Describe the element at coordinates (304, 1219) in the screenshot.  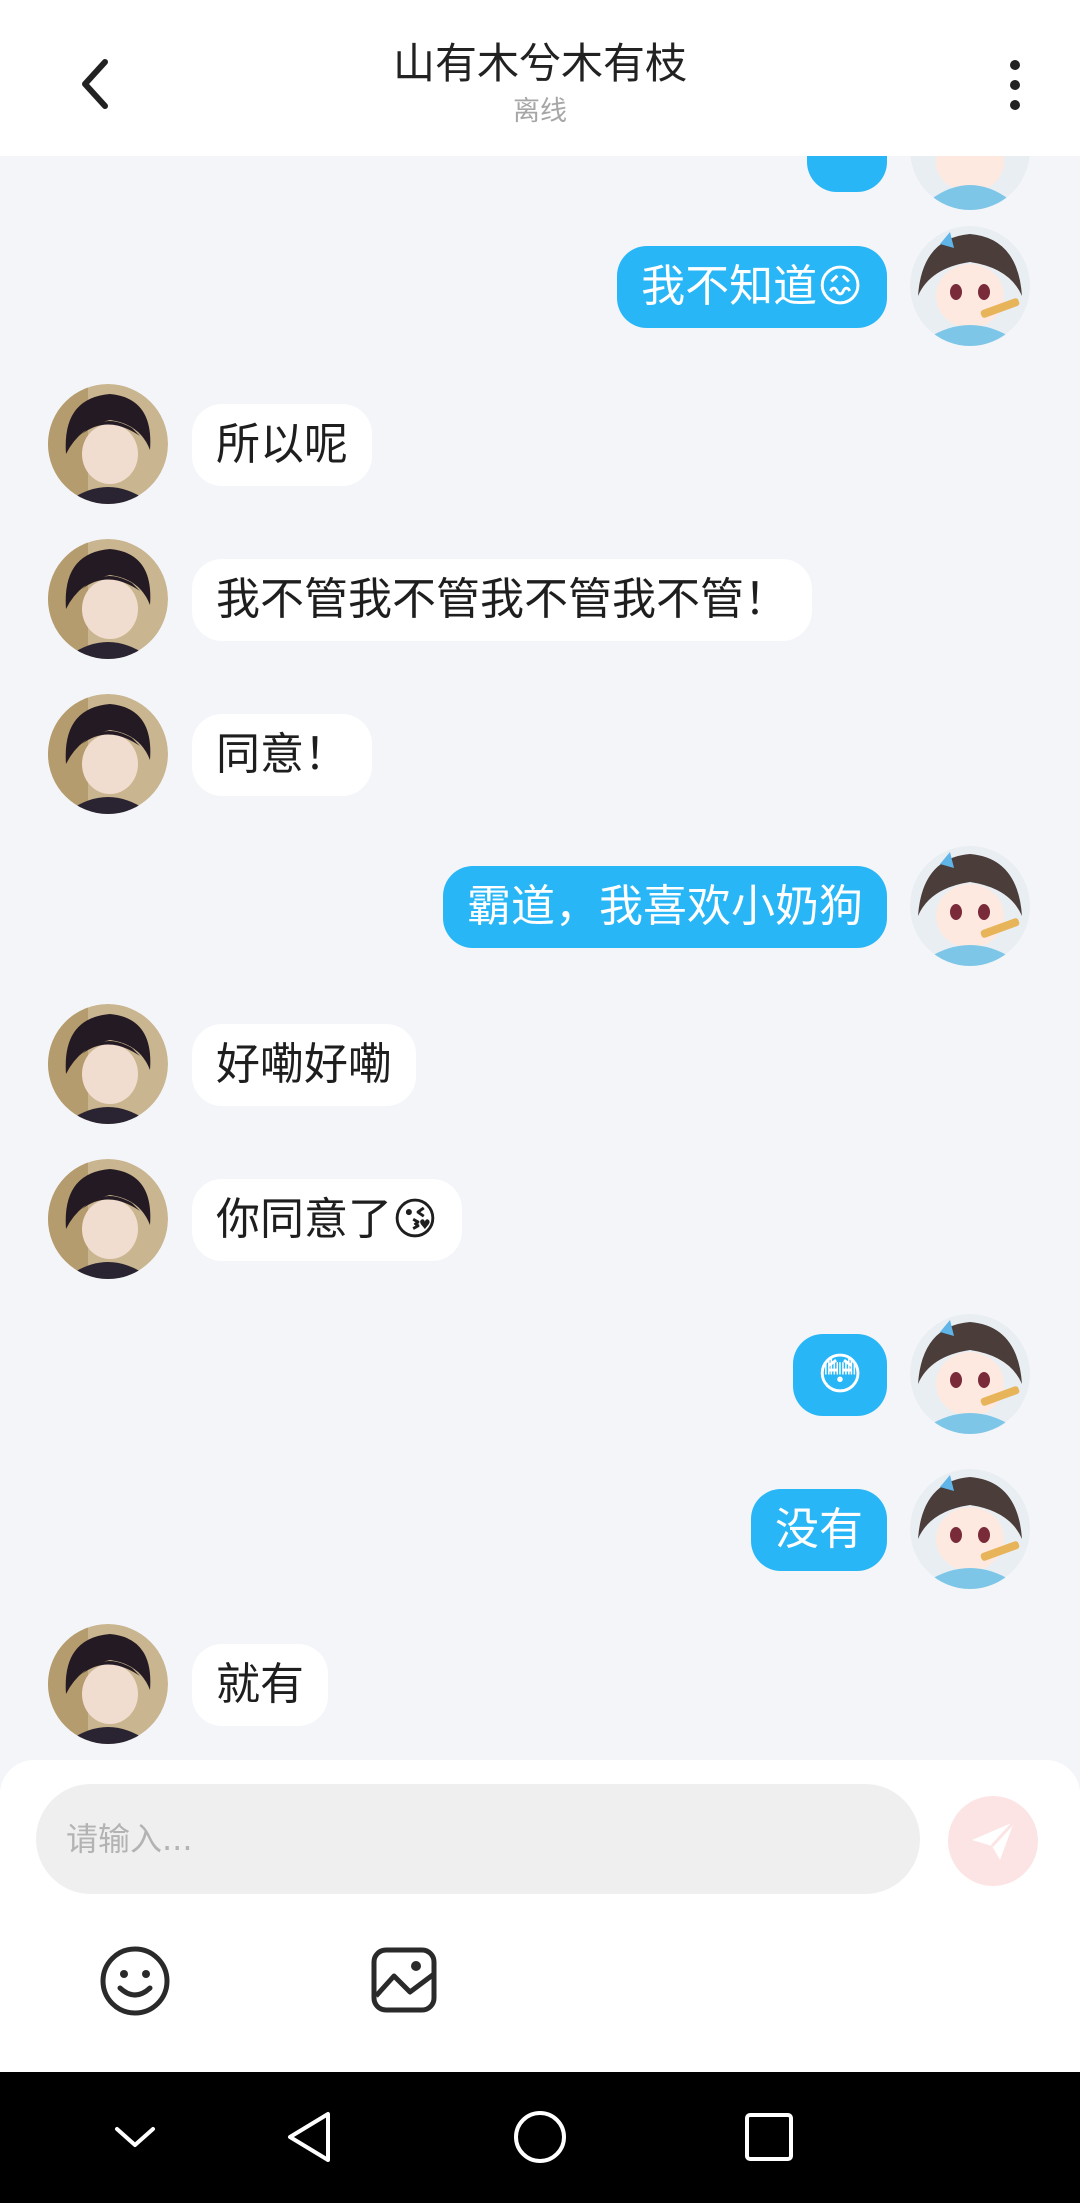
I see `message-text: 你同意了` at that location.